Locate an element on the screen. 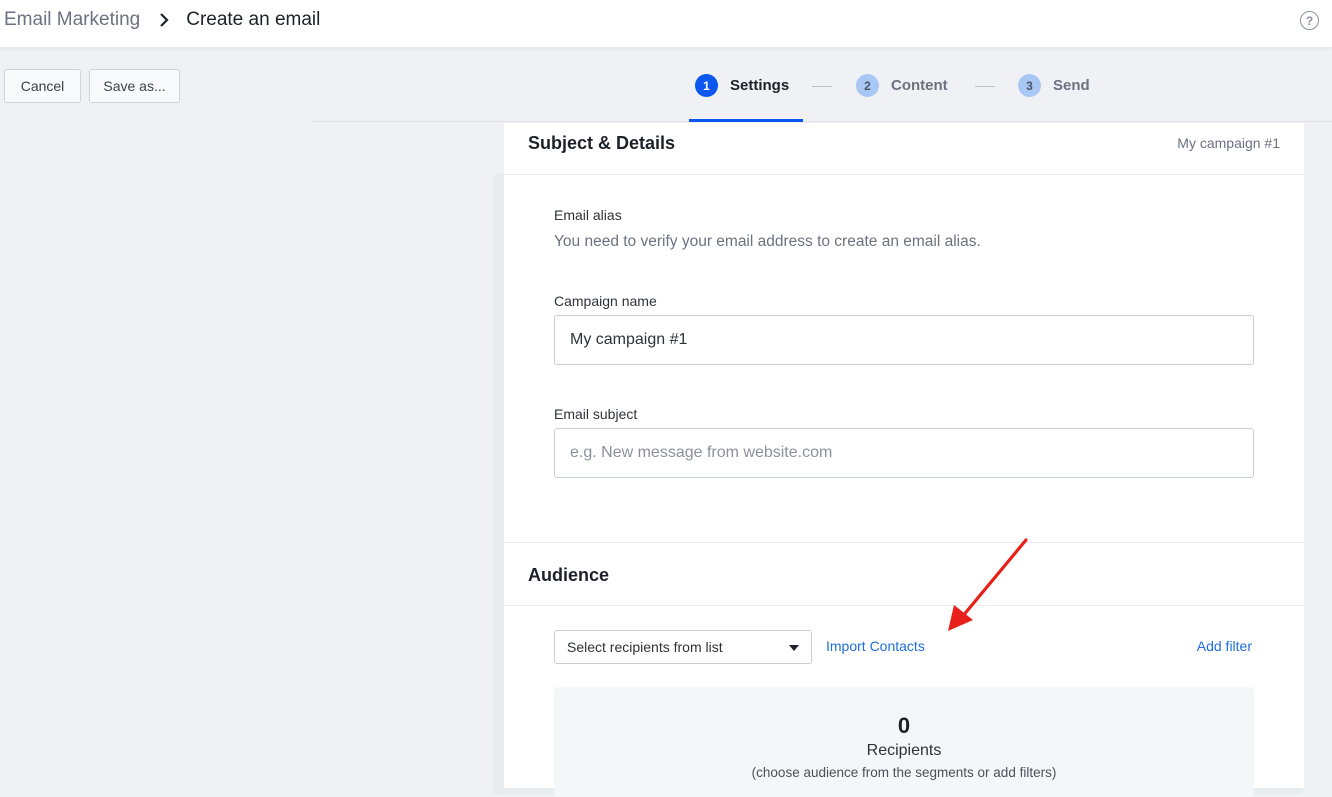  details-title: Subject & Details is located at coordinates (602, 143).